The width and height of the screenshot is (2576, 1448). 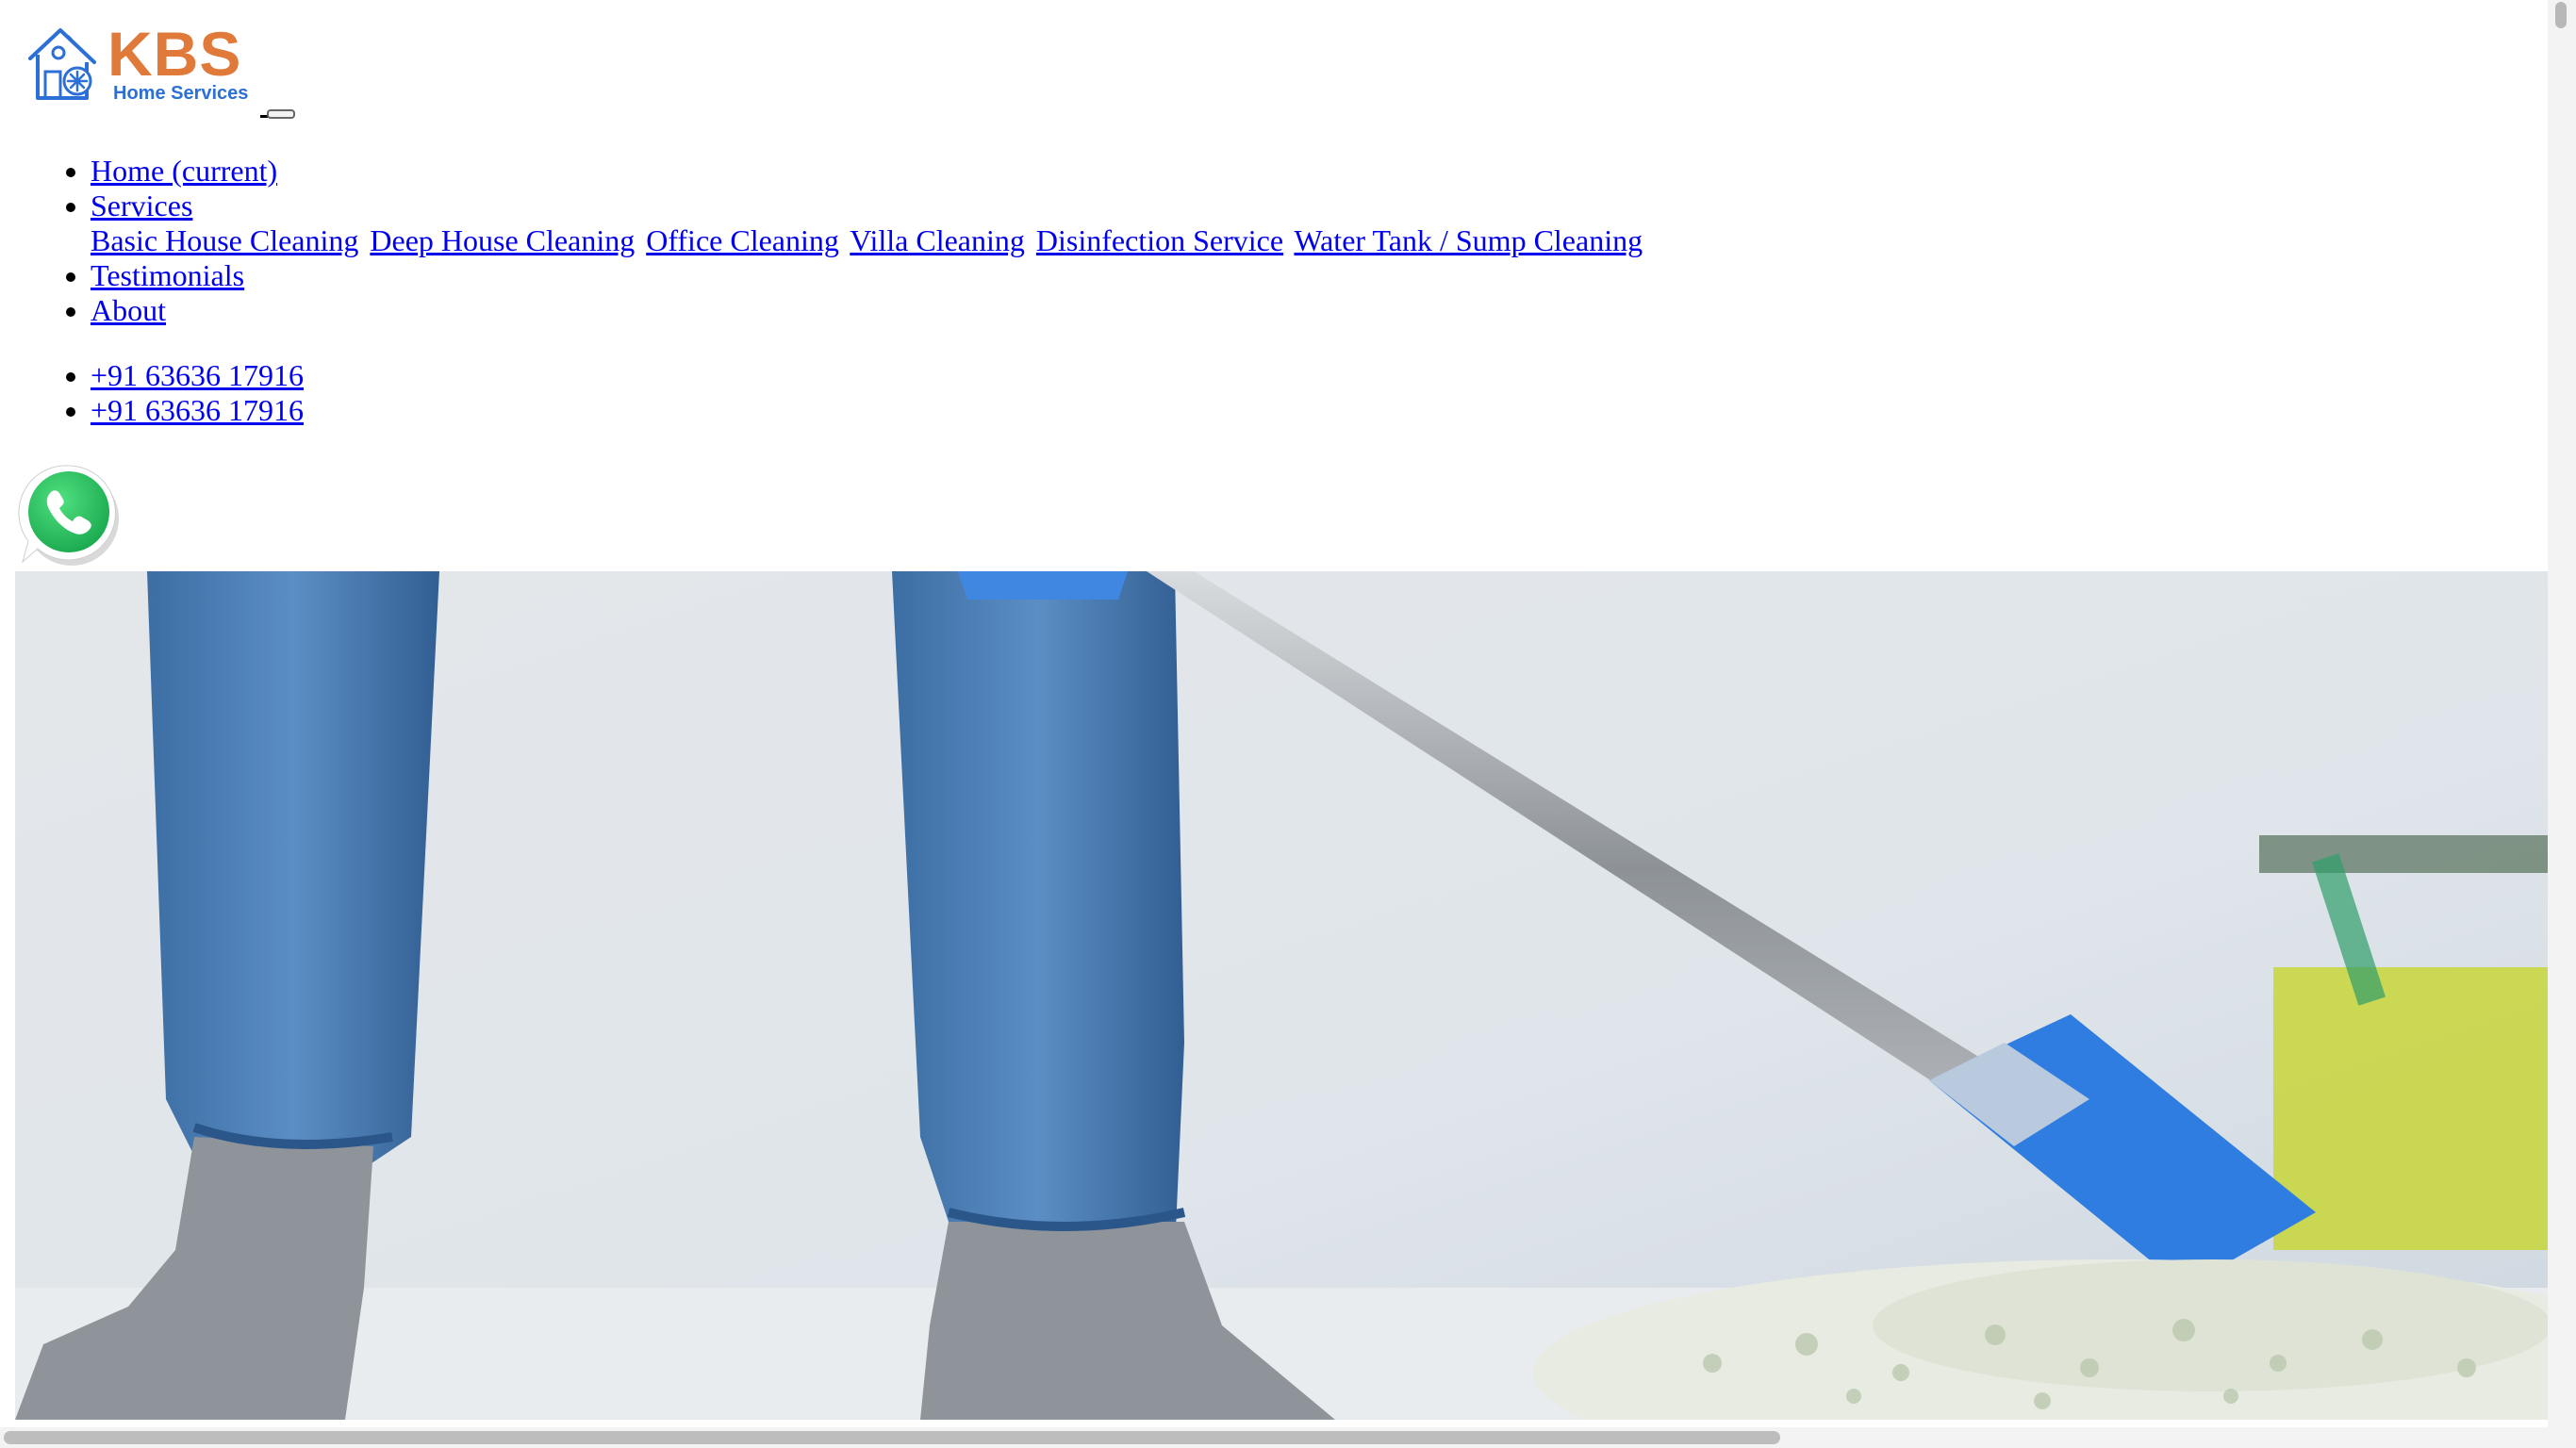 What do you see at coordinates (1159, 240) in the screenshot?
I see `service-link-disinfection-service: Disinfection Service` at bounding box center [1159, 240].